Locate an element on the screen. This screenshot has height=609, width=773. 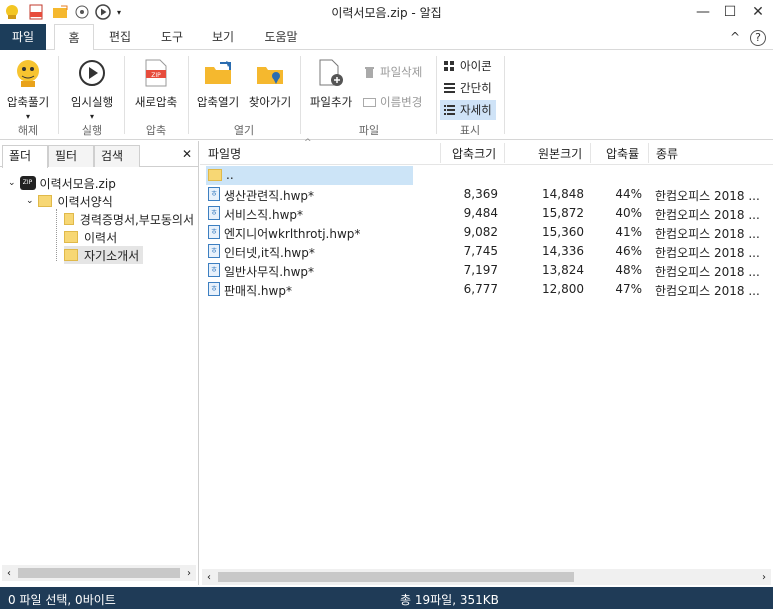
trash-icon is located at coordinates (369, 72).